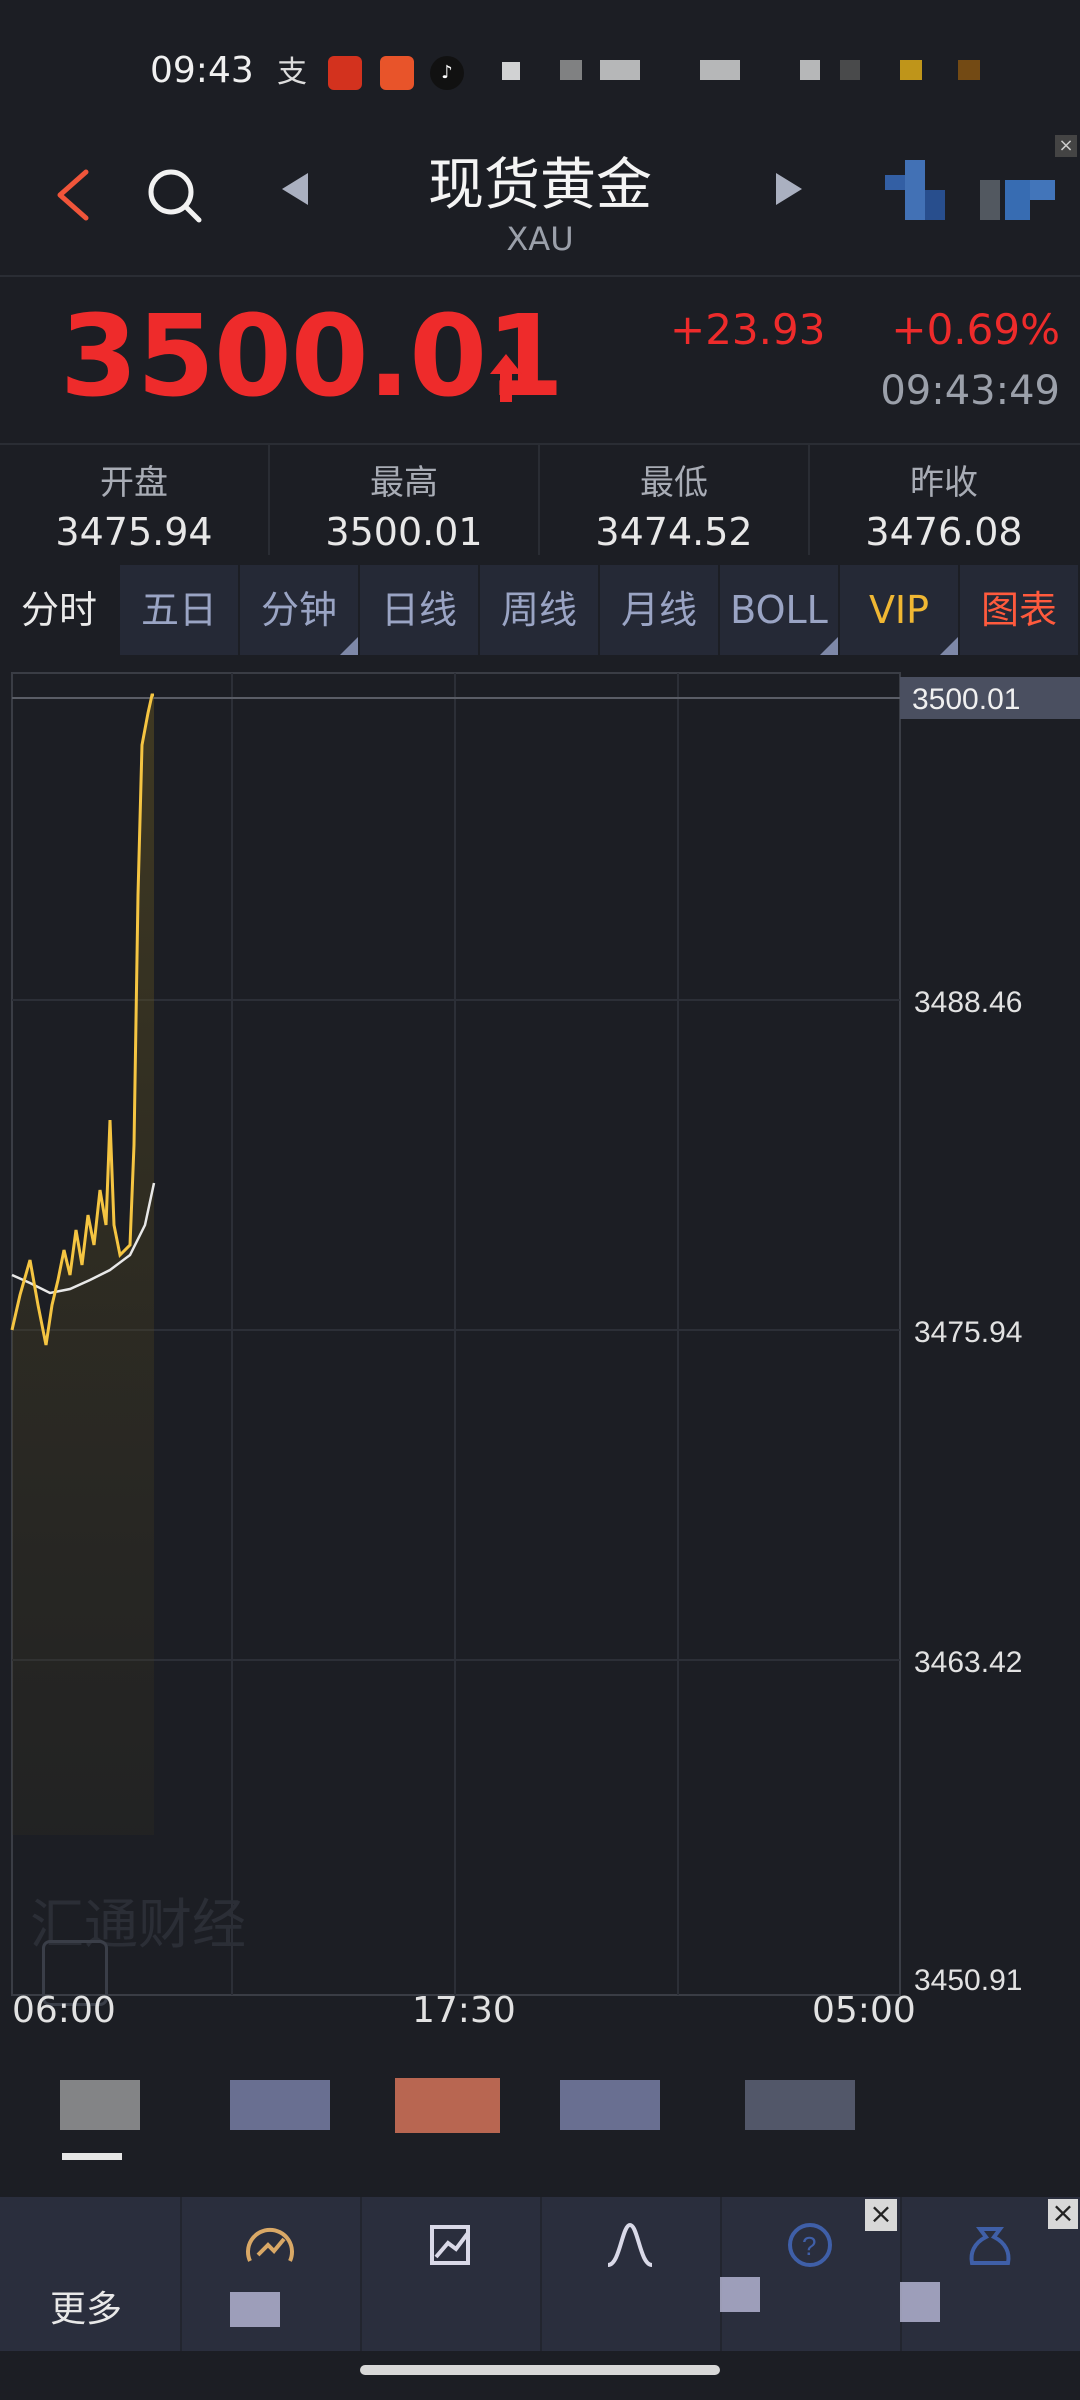 This screenshot has height=2400, width=1080. Describe the element at coordinates (450, 2245) in the screenshot. I see `trend-icon` at that location.